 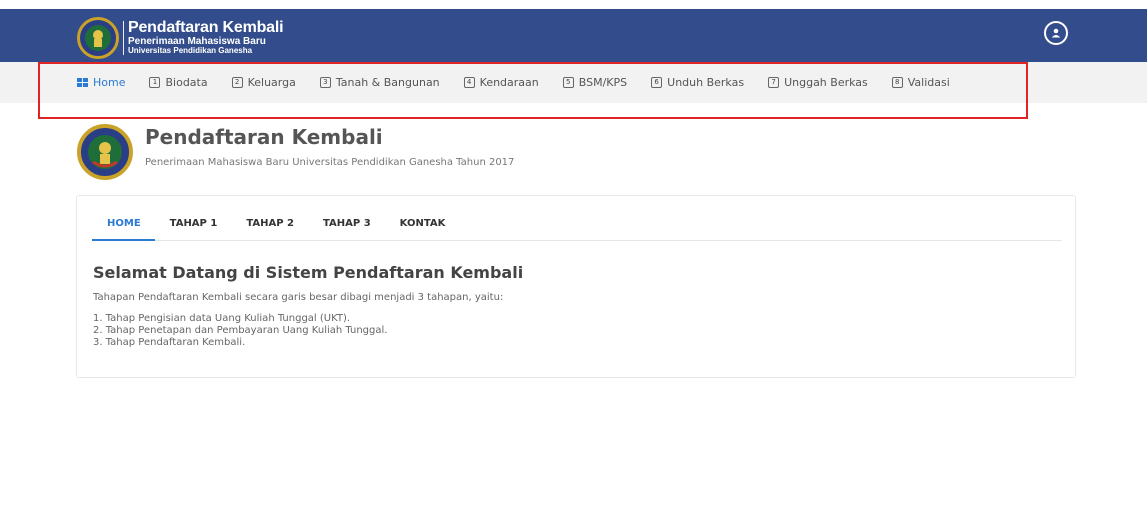 I want to click on brand-university: Universitas Pendidikan Ganesha, so click(x=190, y=51).